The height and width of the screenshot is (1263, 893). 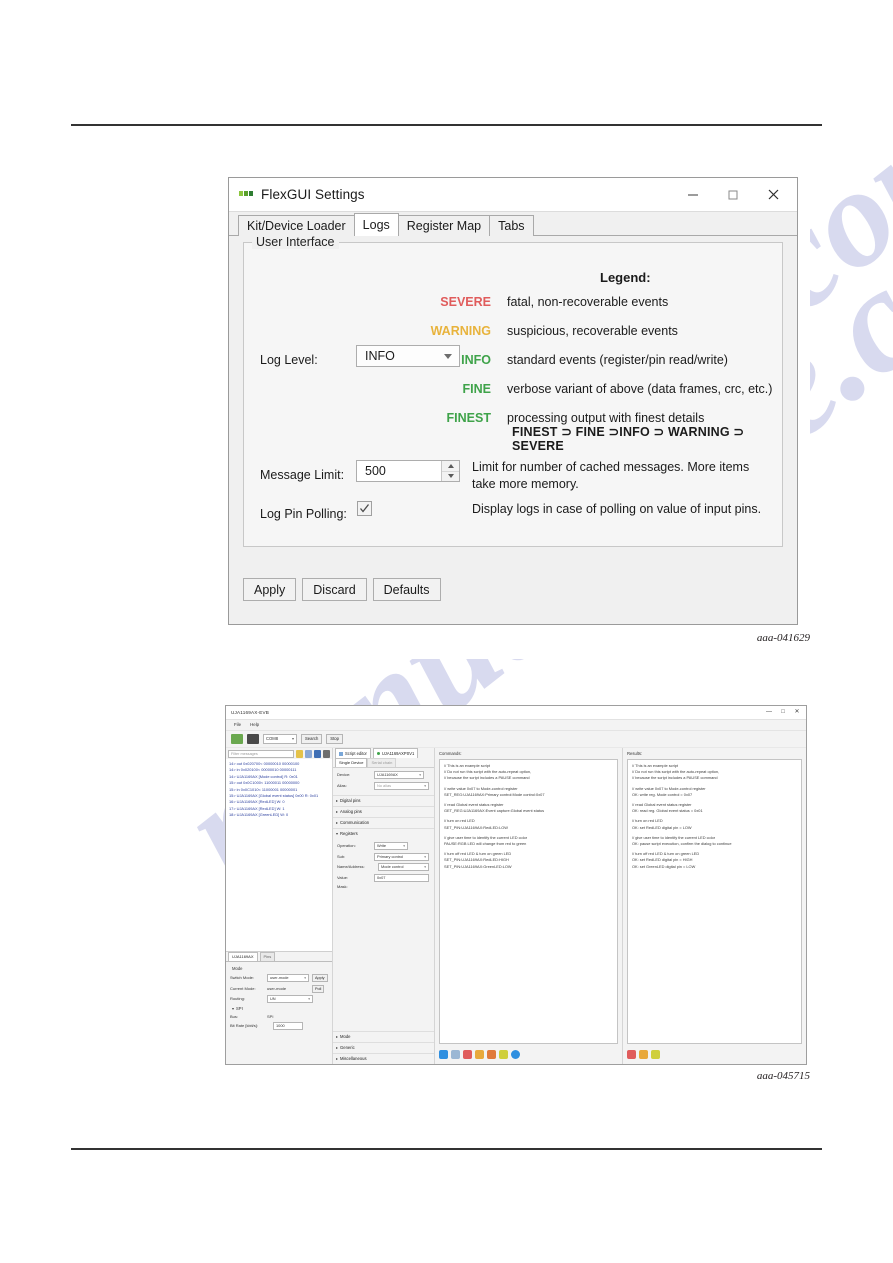 What do you see at coordinates (244, 1025) in the screenshot?
I see `spi-bitrate-label: Bit Rate [kbit/s]:` at bounding box center [244, 1025].